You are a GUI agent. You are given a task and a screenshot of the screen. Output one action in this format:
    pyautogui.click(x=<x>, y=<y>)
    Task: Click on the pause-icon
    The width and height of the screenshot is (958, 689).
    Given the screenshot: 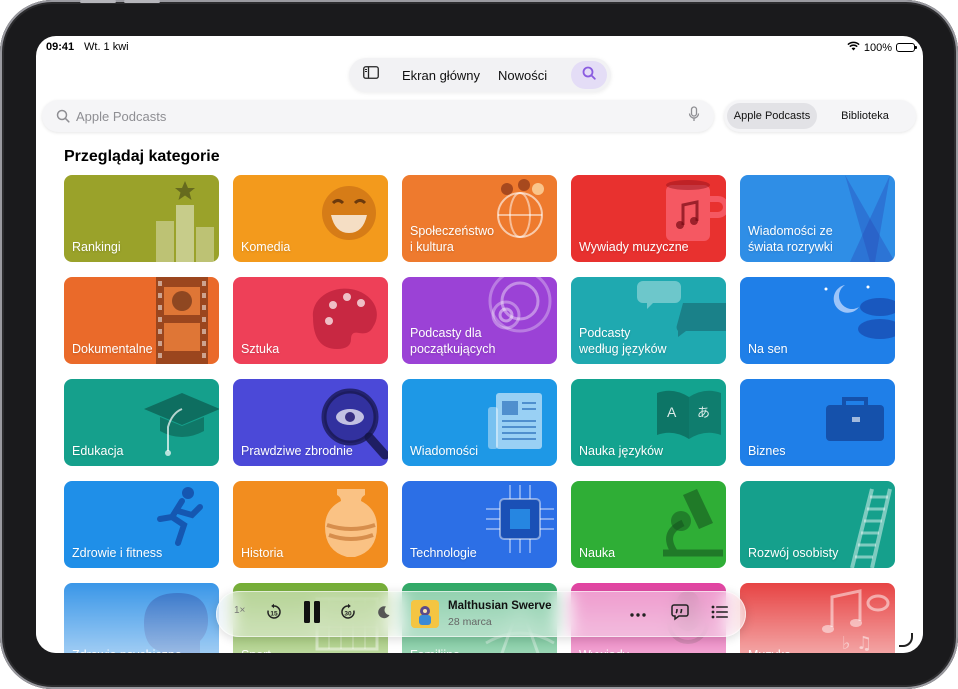 What is the action you would take?
    pyautogui.click(x=312, y=614)
    